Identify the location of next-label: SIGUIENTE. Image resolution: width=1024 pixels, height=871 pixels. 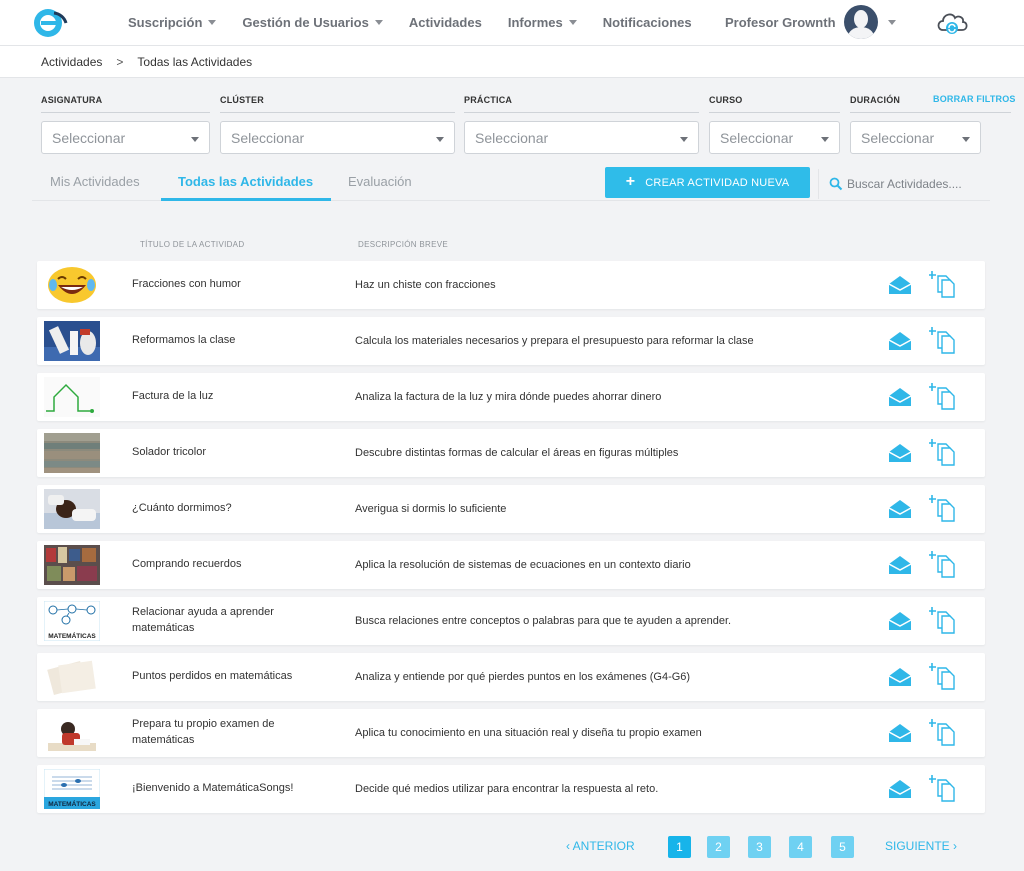
(917, 846).